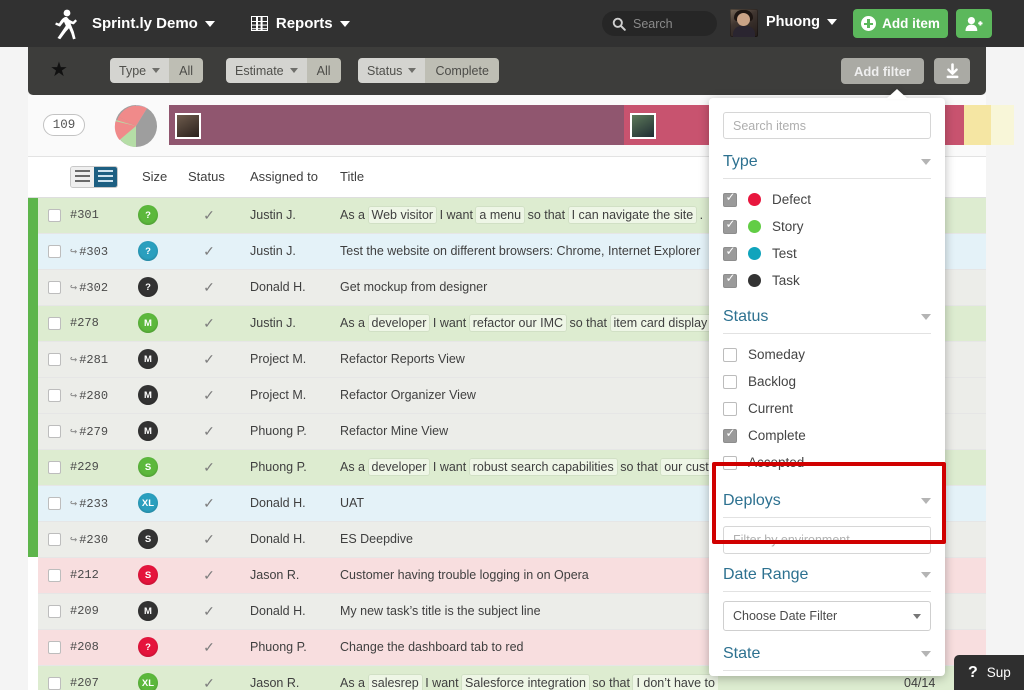 This screenshot has height=690, width=1024. I want to click on workspace-switcher: Sprint.ly Demo, so click(153, 23).